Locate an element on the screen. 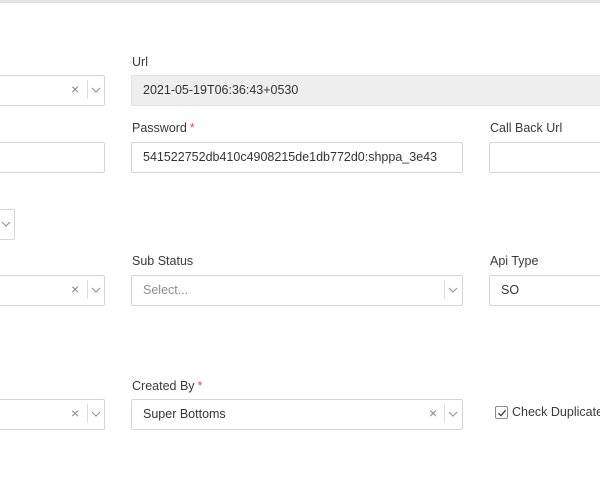 This screenshot has height=483, width=600. call-back-url-field is located at coordinates (544, 157).